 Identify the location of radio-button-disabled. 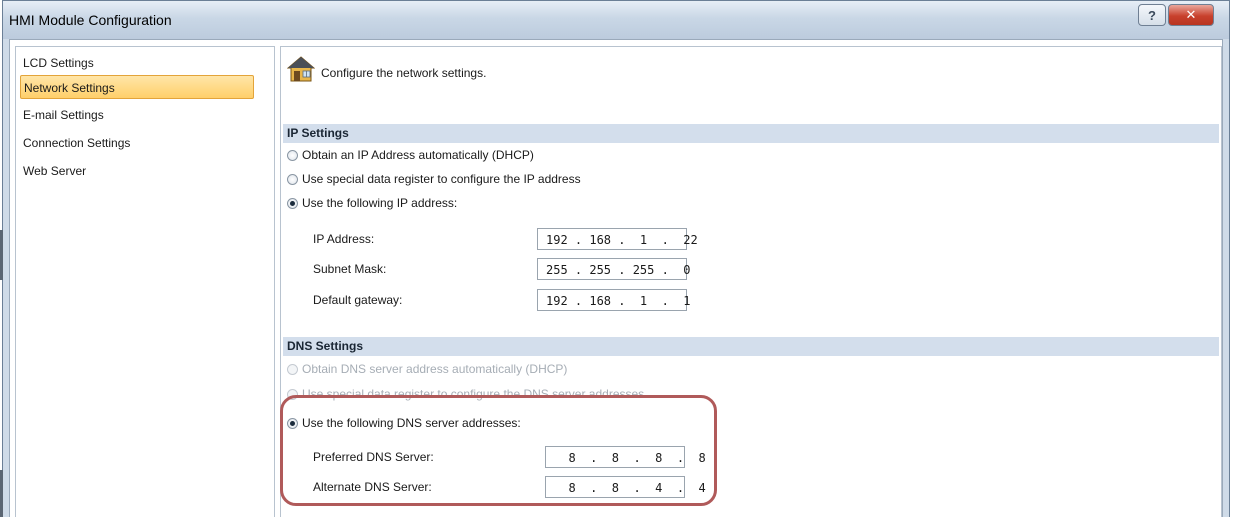
(292, 369).